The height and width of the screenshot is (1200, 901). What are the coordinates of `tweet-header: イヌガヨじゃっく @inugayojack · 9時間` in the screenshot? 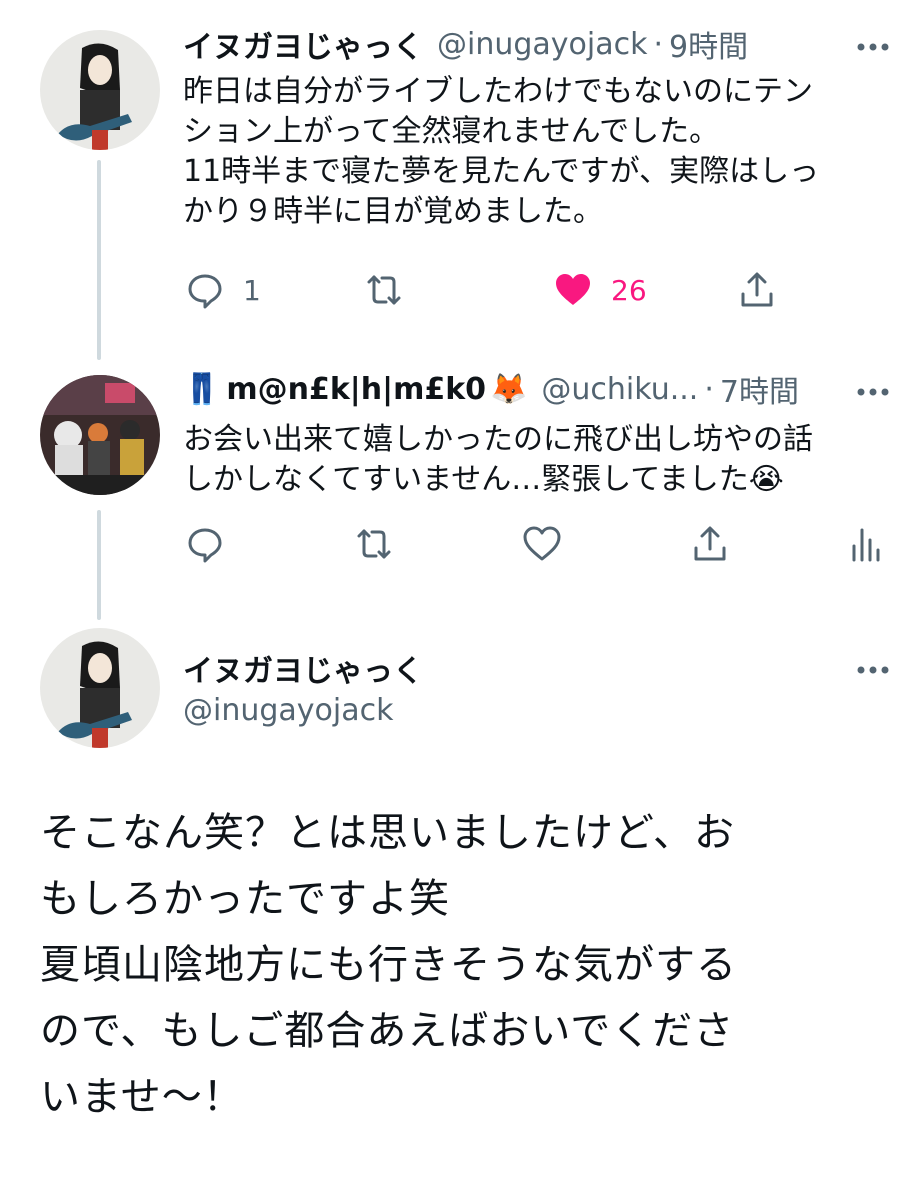 It's located at (465, 44).